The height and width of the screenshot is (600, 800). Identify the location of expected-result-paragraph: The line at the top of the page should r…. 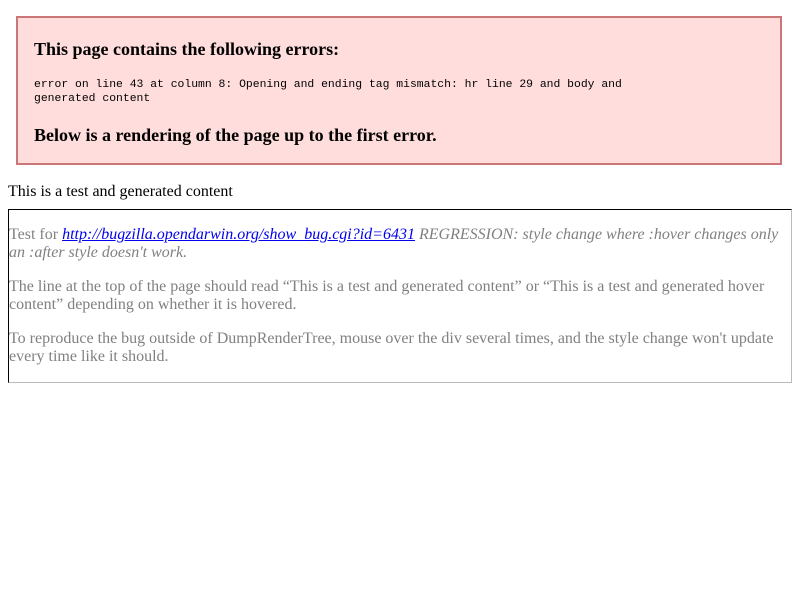
(387, 295).